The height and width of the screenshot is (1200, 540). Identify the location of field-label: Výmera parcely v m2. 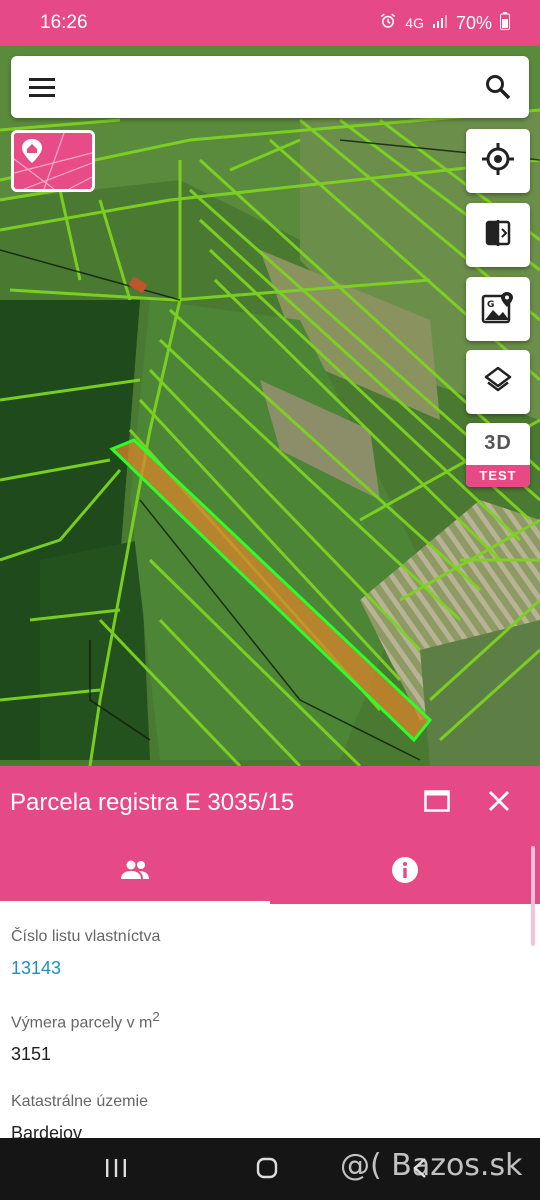
(270, 1020).